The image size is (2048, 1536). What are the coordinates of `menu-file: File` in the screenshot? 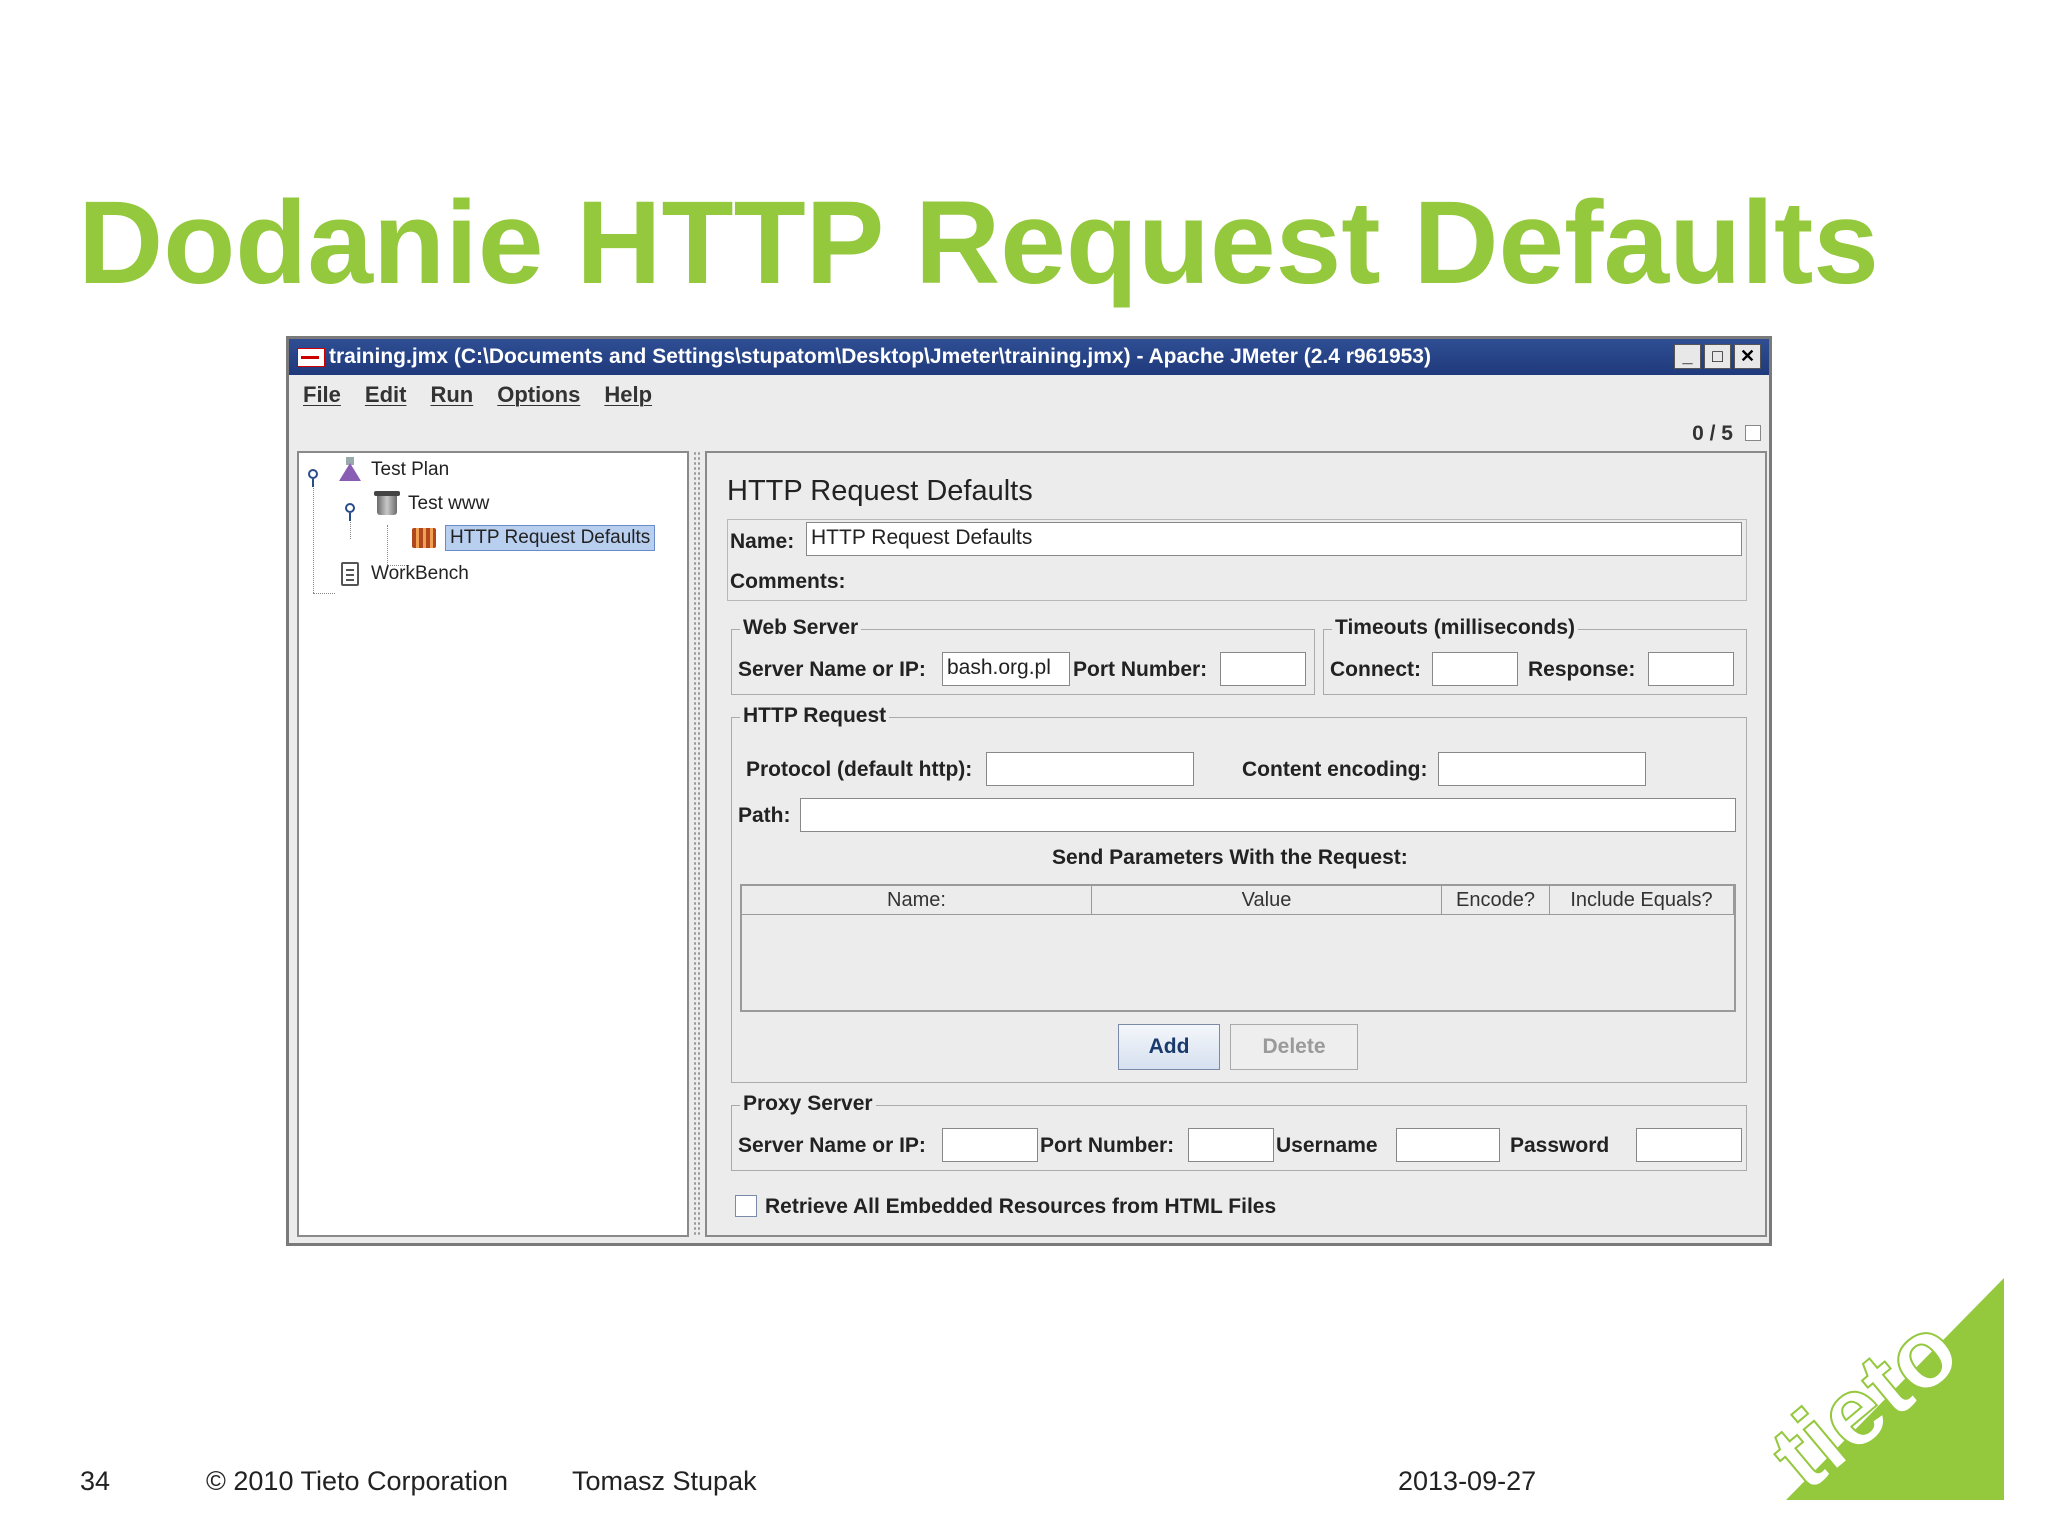 It's located at (322, 395).